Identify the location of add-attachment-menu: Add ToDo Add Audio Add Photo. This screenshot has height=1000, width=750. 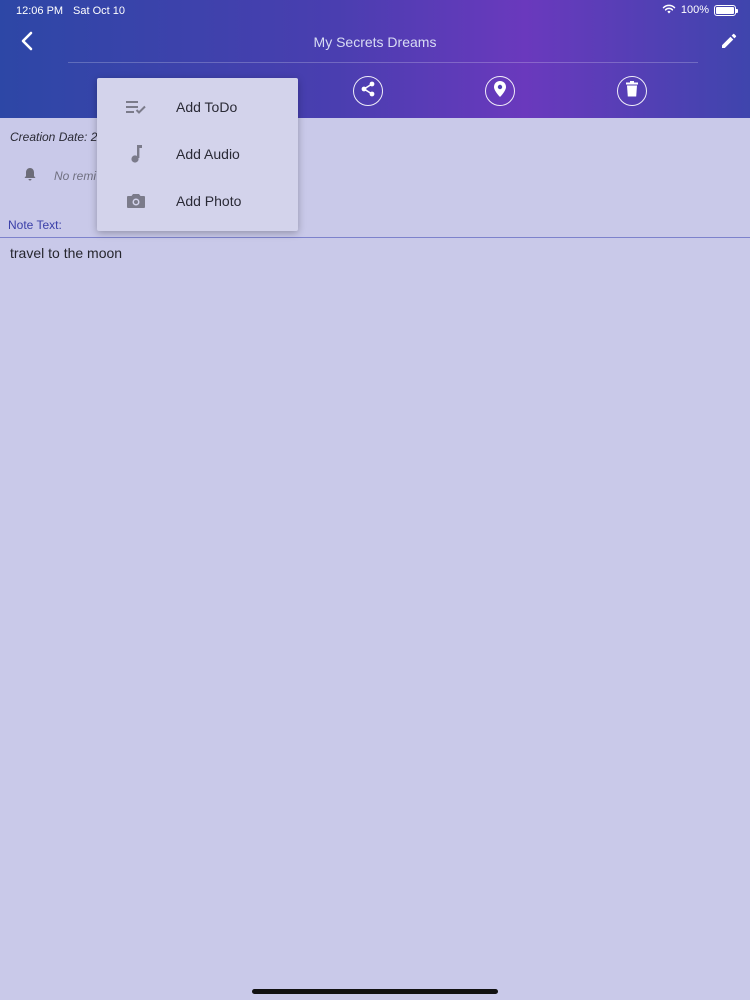
(197, 154).